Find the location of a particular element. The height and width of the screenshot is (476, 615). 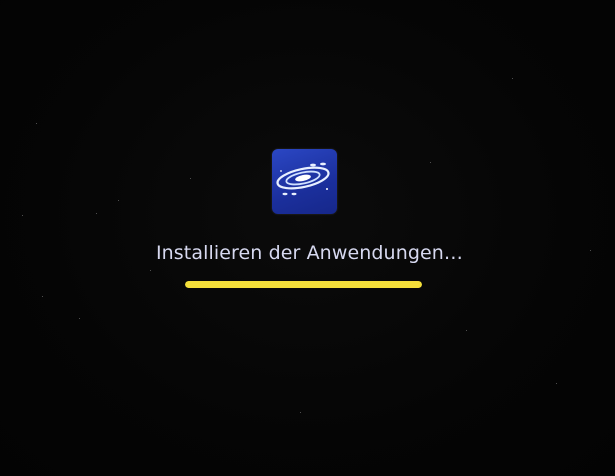

install-progress-bar is located at coordinates (303, 284).